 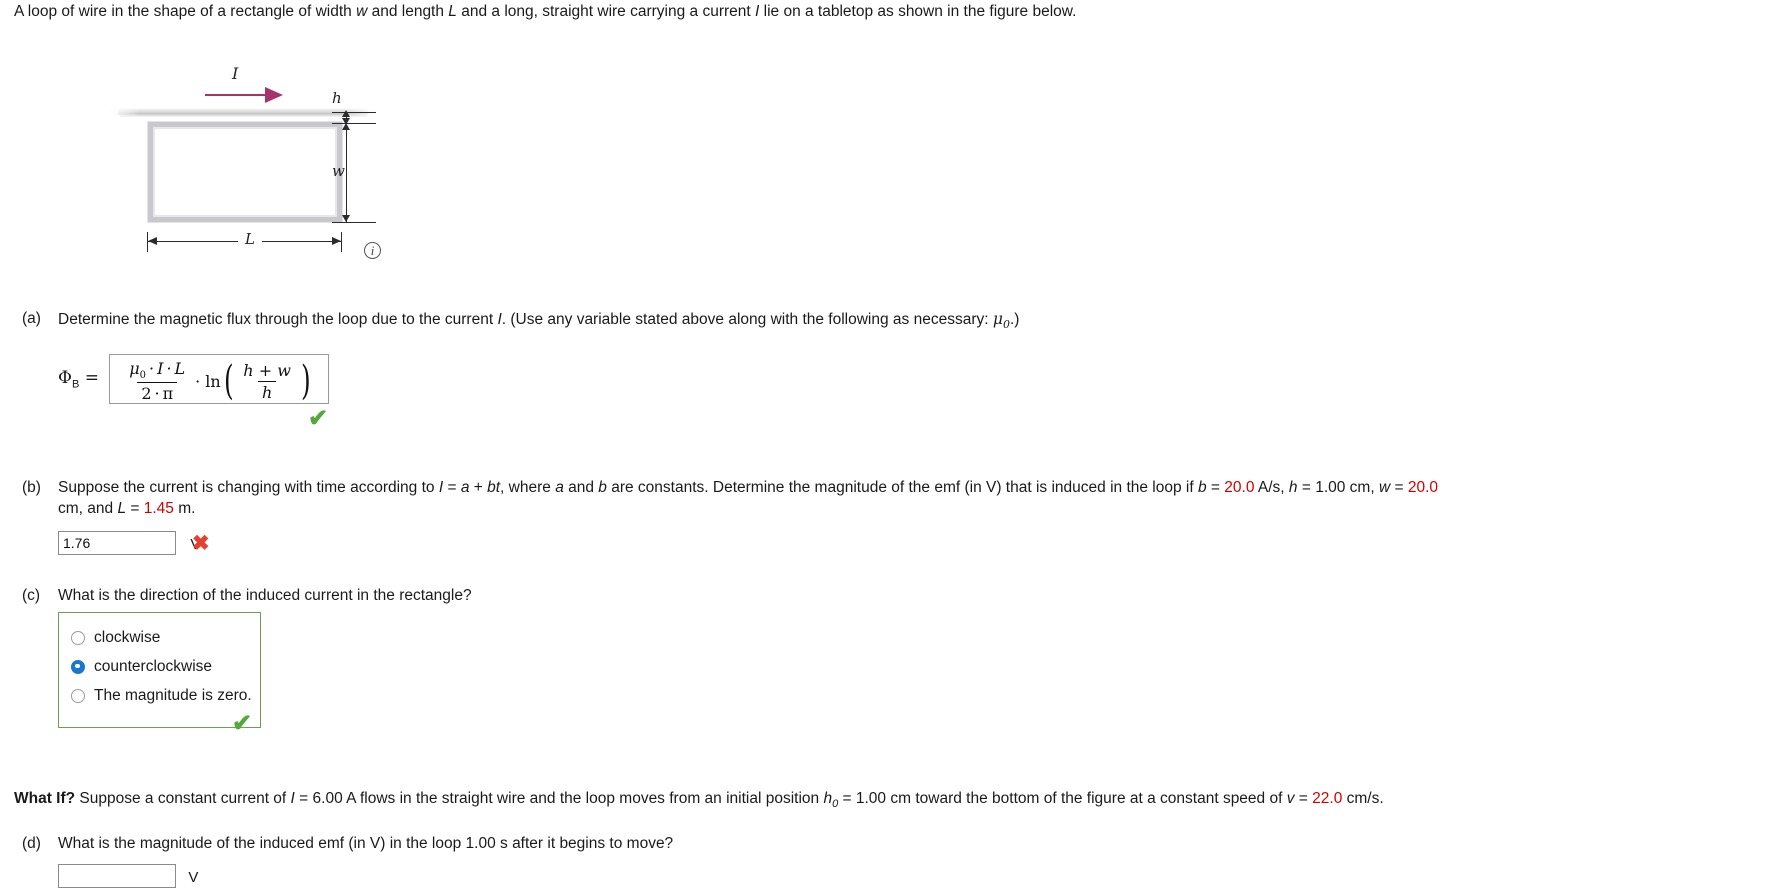 What do you see at coordinates (168, 394) in the screenshot?
I see `formula-pi: π` at bounding box center [168, 394].